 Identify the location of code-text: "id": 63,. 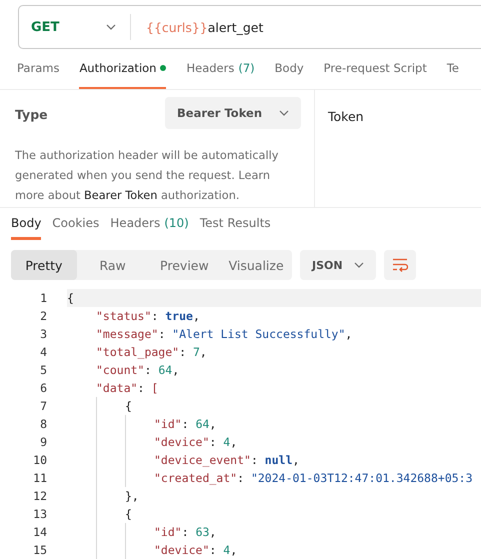
(185, 532).